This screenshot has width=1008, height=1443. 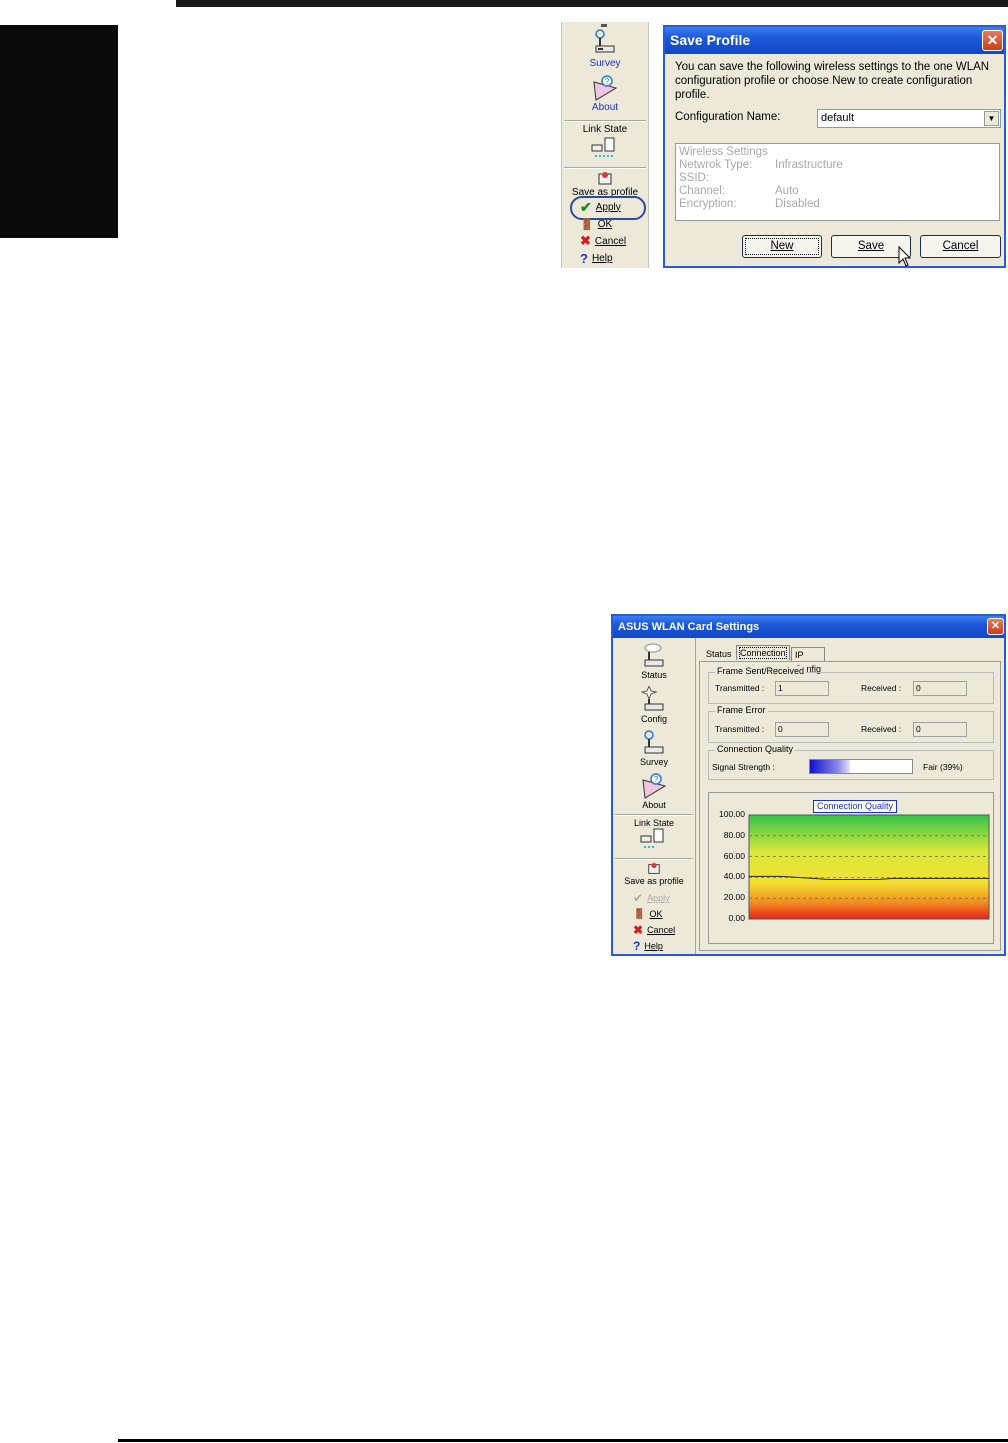 I want to click on settings-row: Netwrok Type: Infrastructure, so click(x=837, y=165).